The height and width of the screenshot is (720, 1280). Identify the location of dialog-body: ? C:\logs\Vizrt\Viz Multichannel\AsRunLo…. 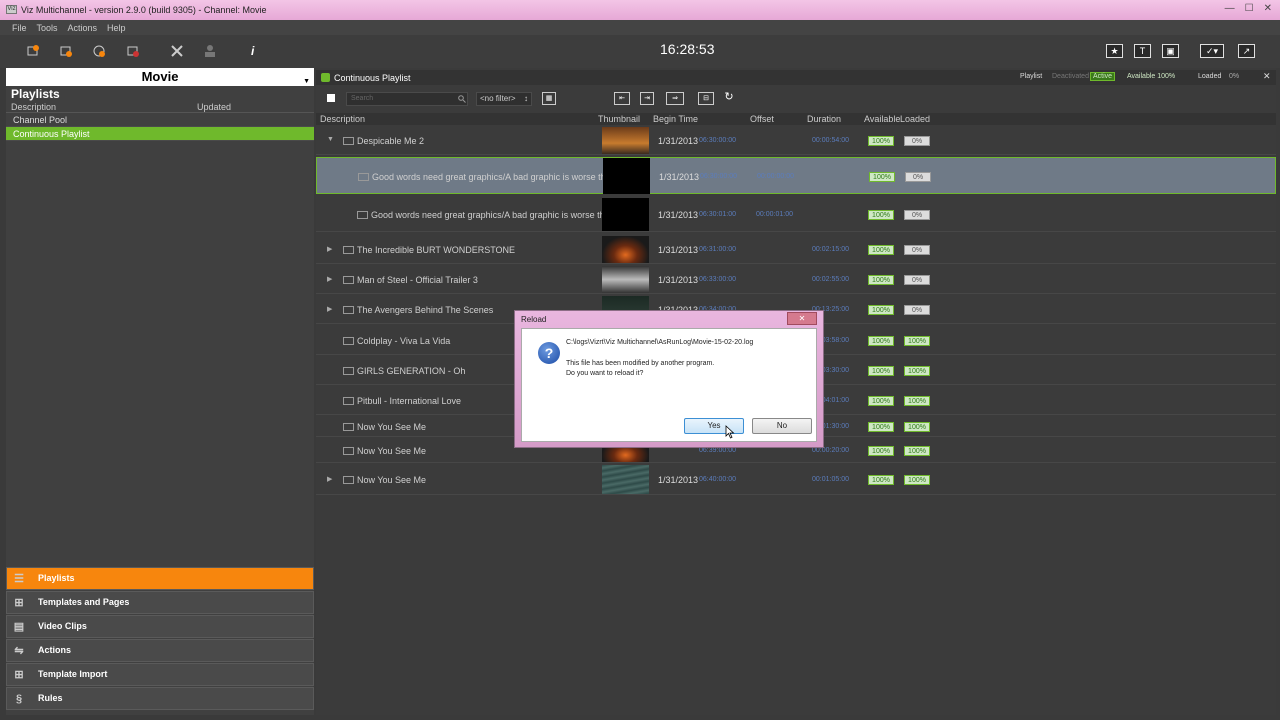
(669, 385).